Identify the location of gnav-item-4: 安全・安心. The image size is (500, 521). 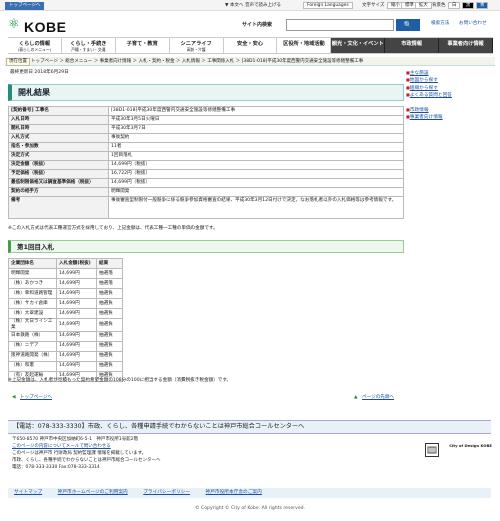
(250, 45).